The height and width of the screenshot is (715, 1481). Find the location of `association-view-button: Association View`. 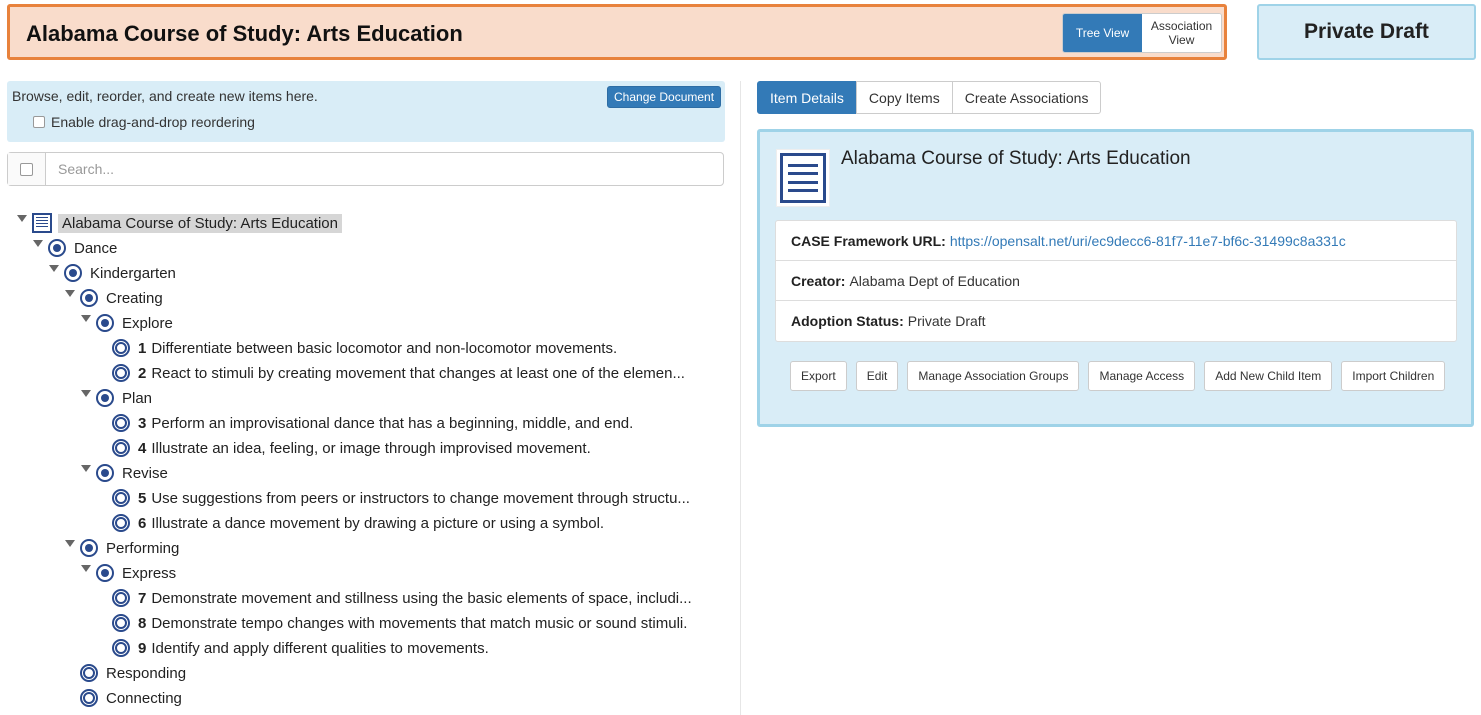

association-view-button: Association View is located at coordinates (1181, 33).